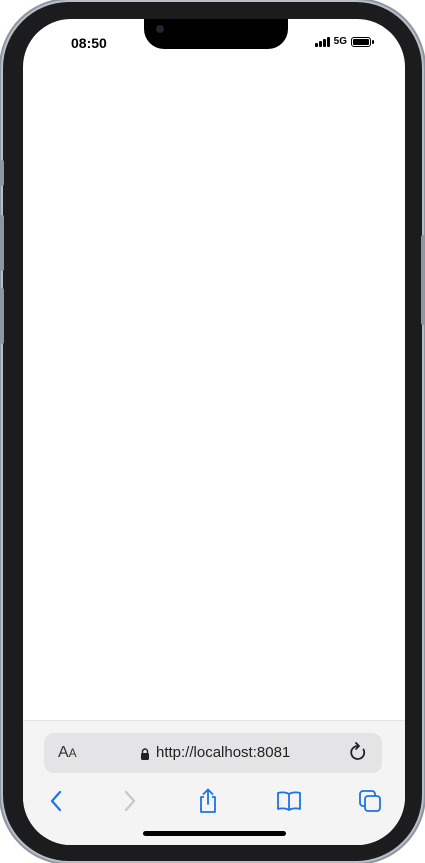 Image resolution: width=425 pixels, height=863 pixels. What do you see at coordinates (214, 833) in the screenshot?
I see `home-indicator` at bounding box center [214, 833].